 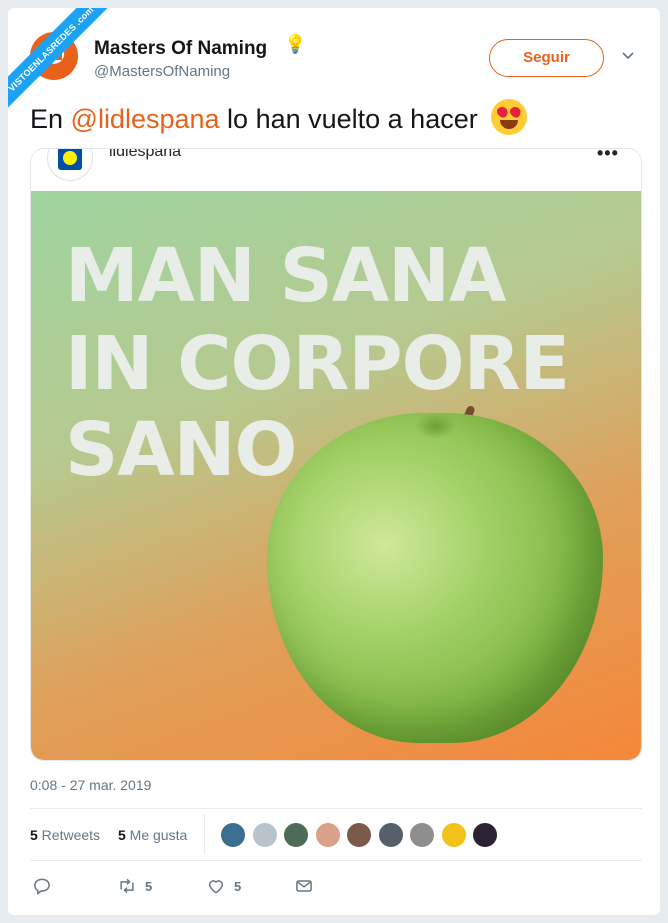 I want to click on light-bulb-icon: 💡, so click(x=295, y=44).